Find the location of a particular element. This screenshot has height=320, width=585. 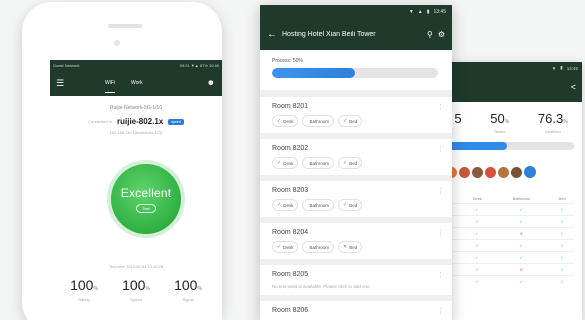

test-point-chip: ✕ Bed is located at coordinates (350, 247).